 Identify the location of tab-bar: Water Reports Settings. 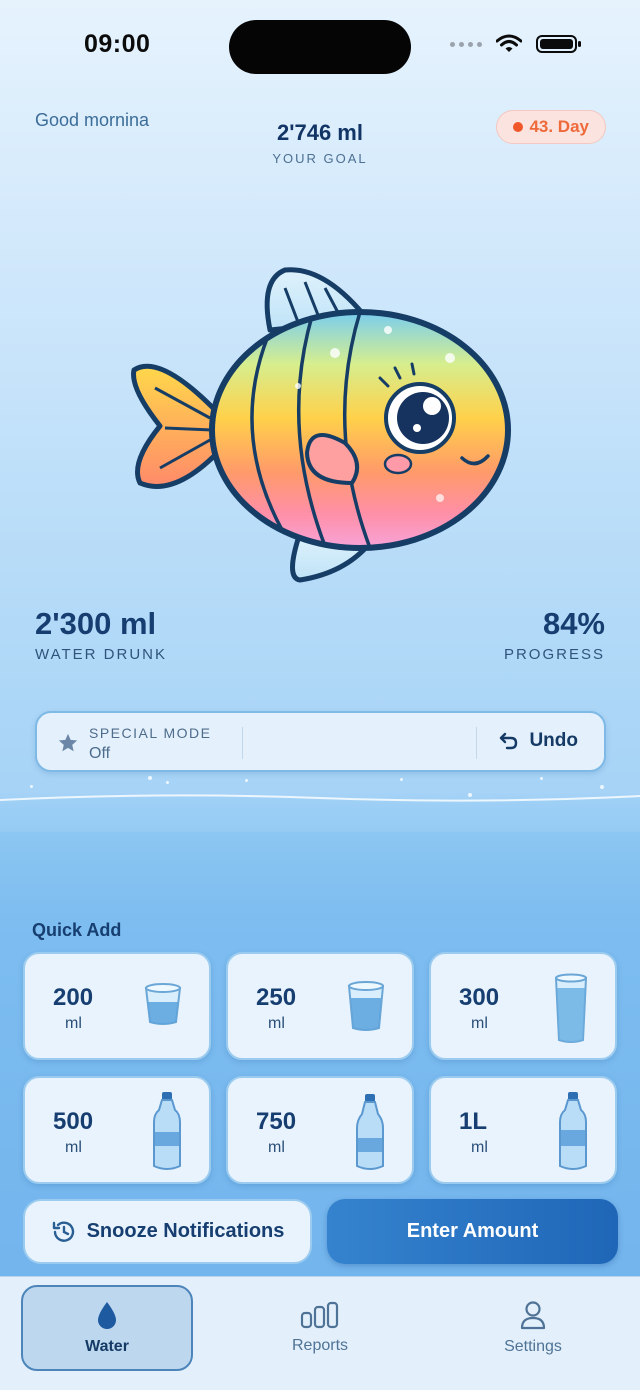
(320, 1333).